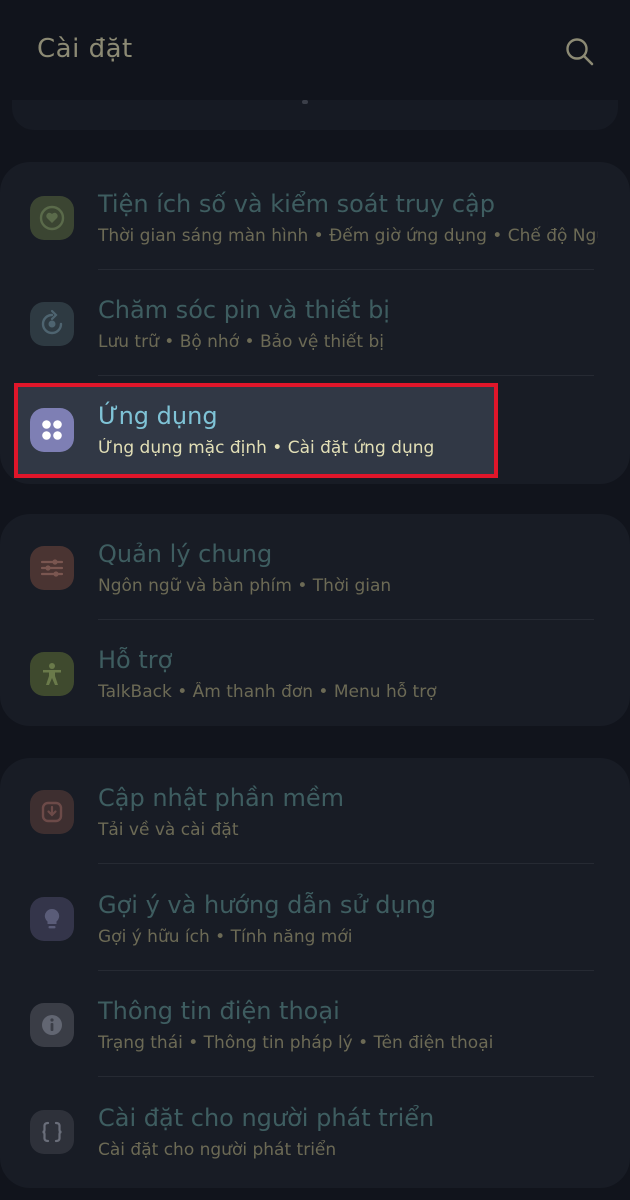 The image size is (630, 1200). Describe the element at coordinates (241, 342) in the screenshot. I see `settings-item-subtitle: Lưu trữ • Bộ nhớ • Bảo vệ thiết bị` at that location.